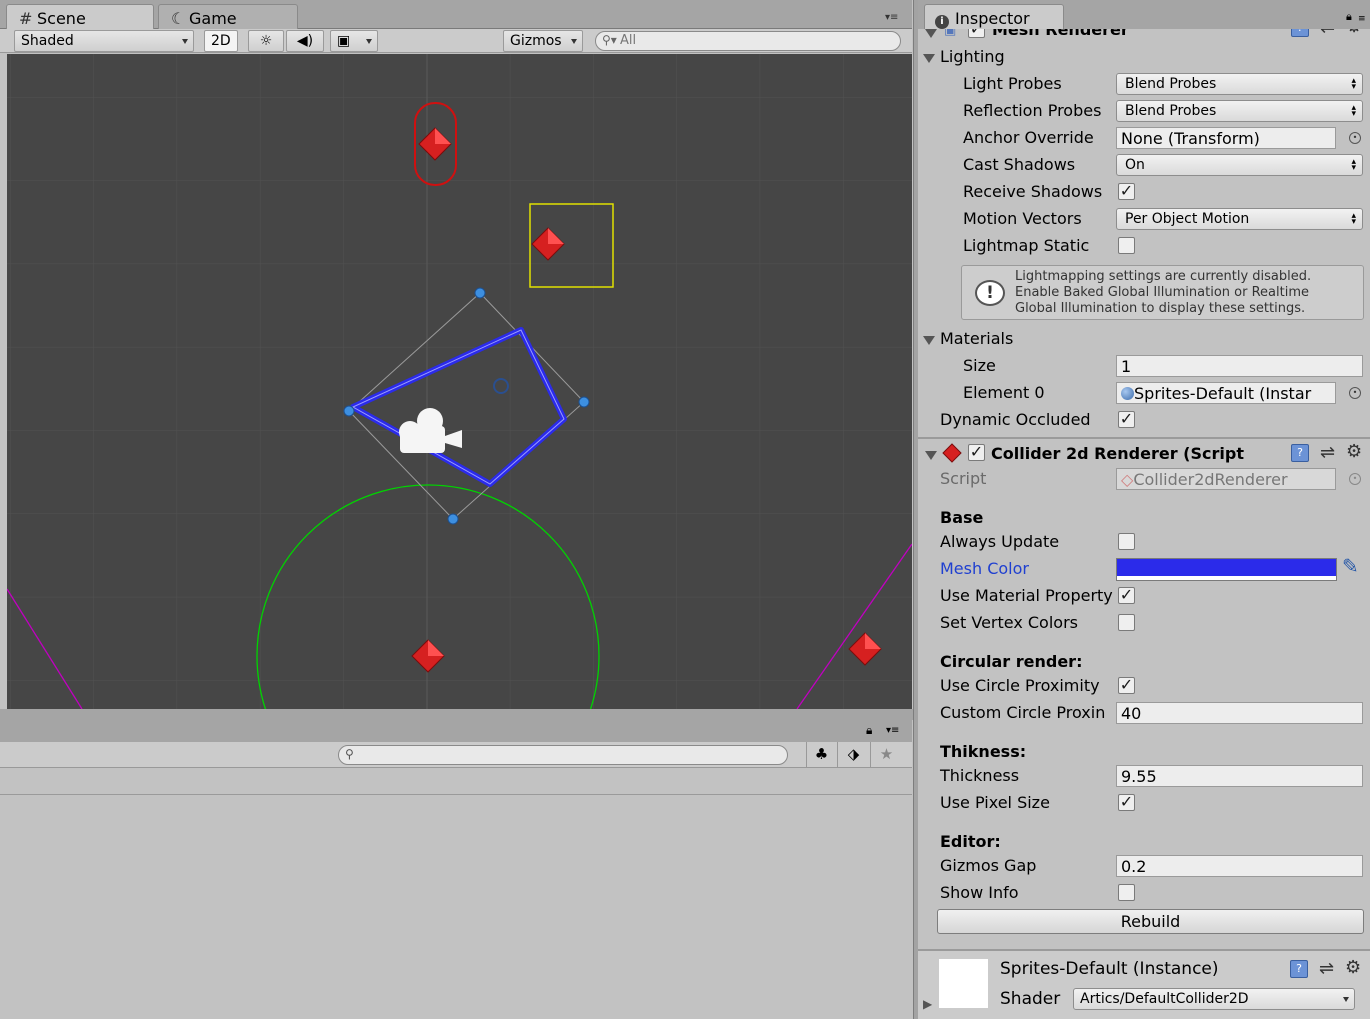  I want to click on scene-search-input: ⚲▾ All, so click(748, 41).